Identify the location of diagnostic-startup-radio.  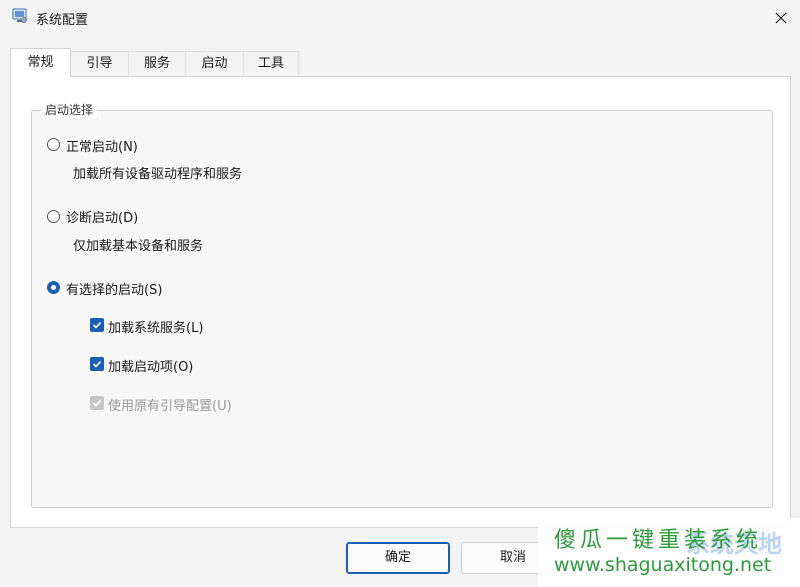
(53, 216).